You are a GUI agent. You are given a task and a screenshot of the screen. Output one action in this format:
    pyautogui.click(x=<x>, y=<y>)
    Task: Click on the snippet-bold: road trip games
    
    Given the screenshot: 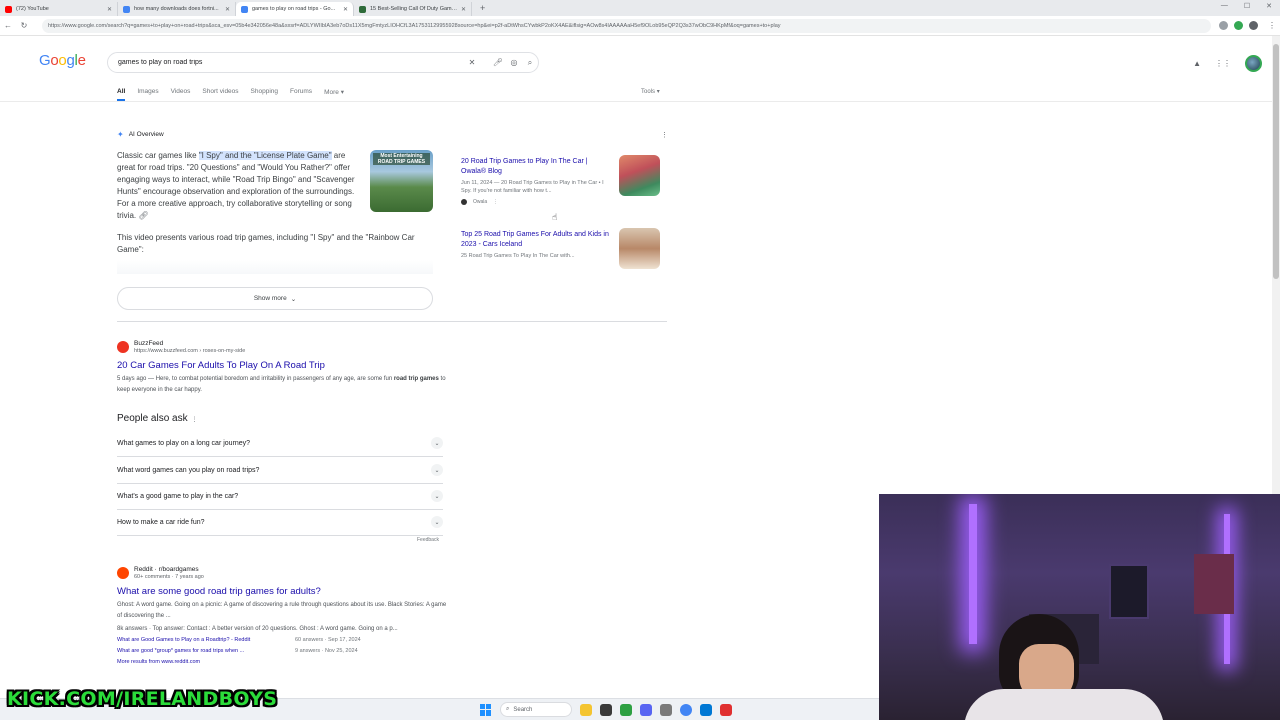 What is the action you would take?
    pyautogui.click(x=416, y=379)
    